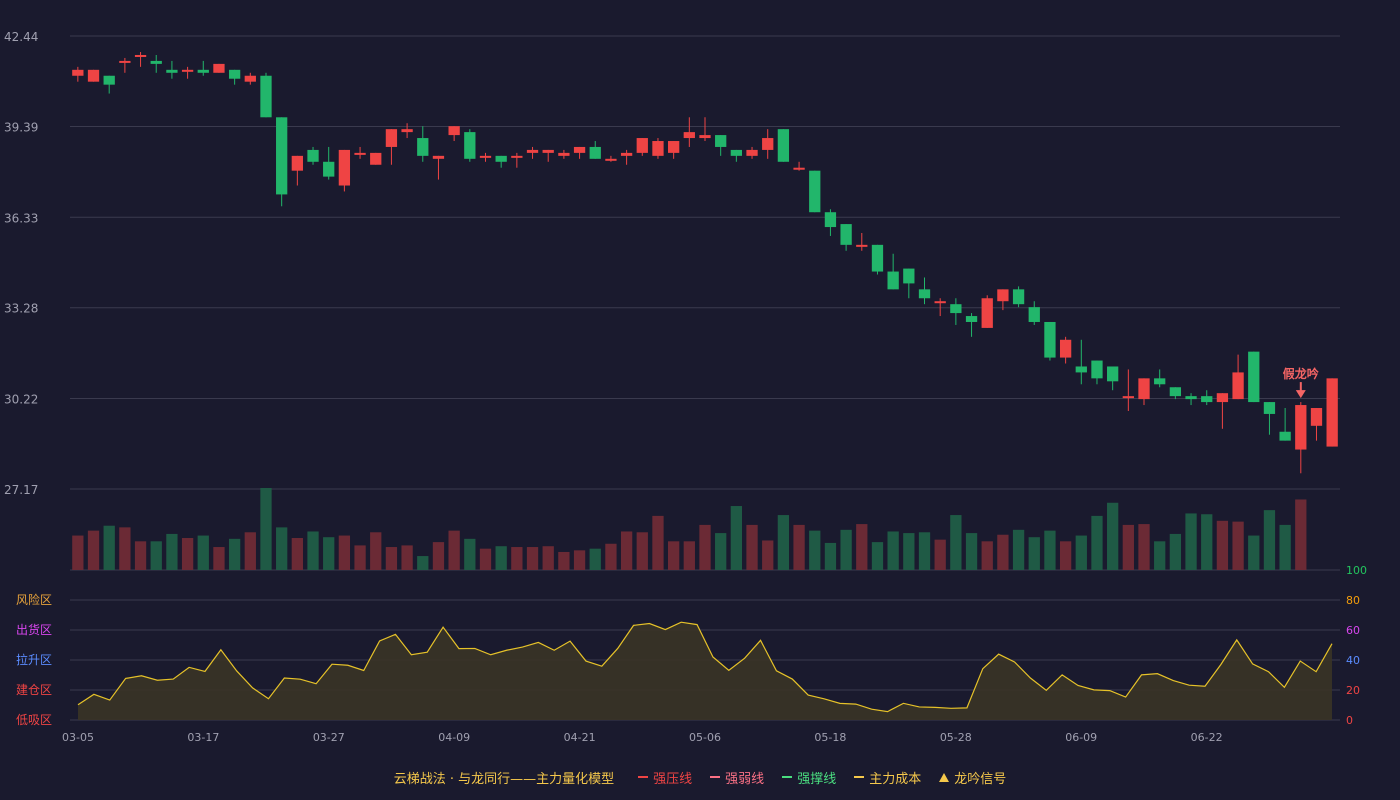 The height and width of the screenshot is (800, 1400). I want to click on x-tick-label: 06-09, so click(1081, 737).